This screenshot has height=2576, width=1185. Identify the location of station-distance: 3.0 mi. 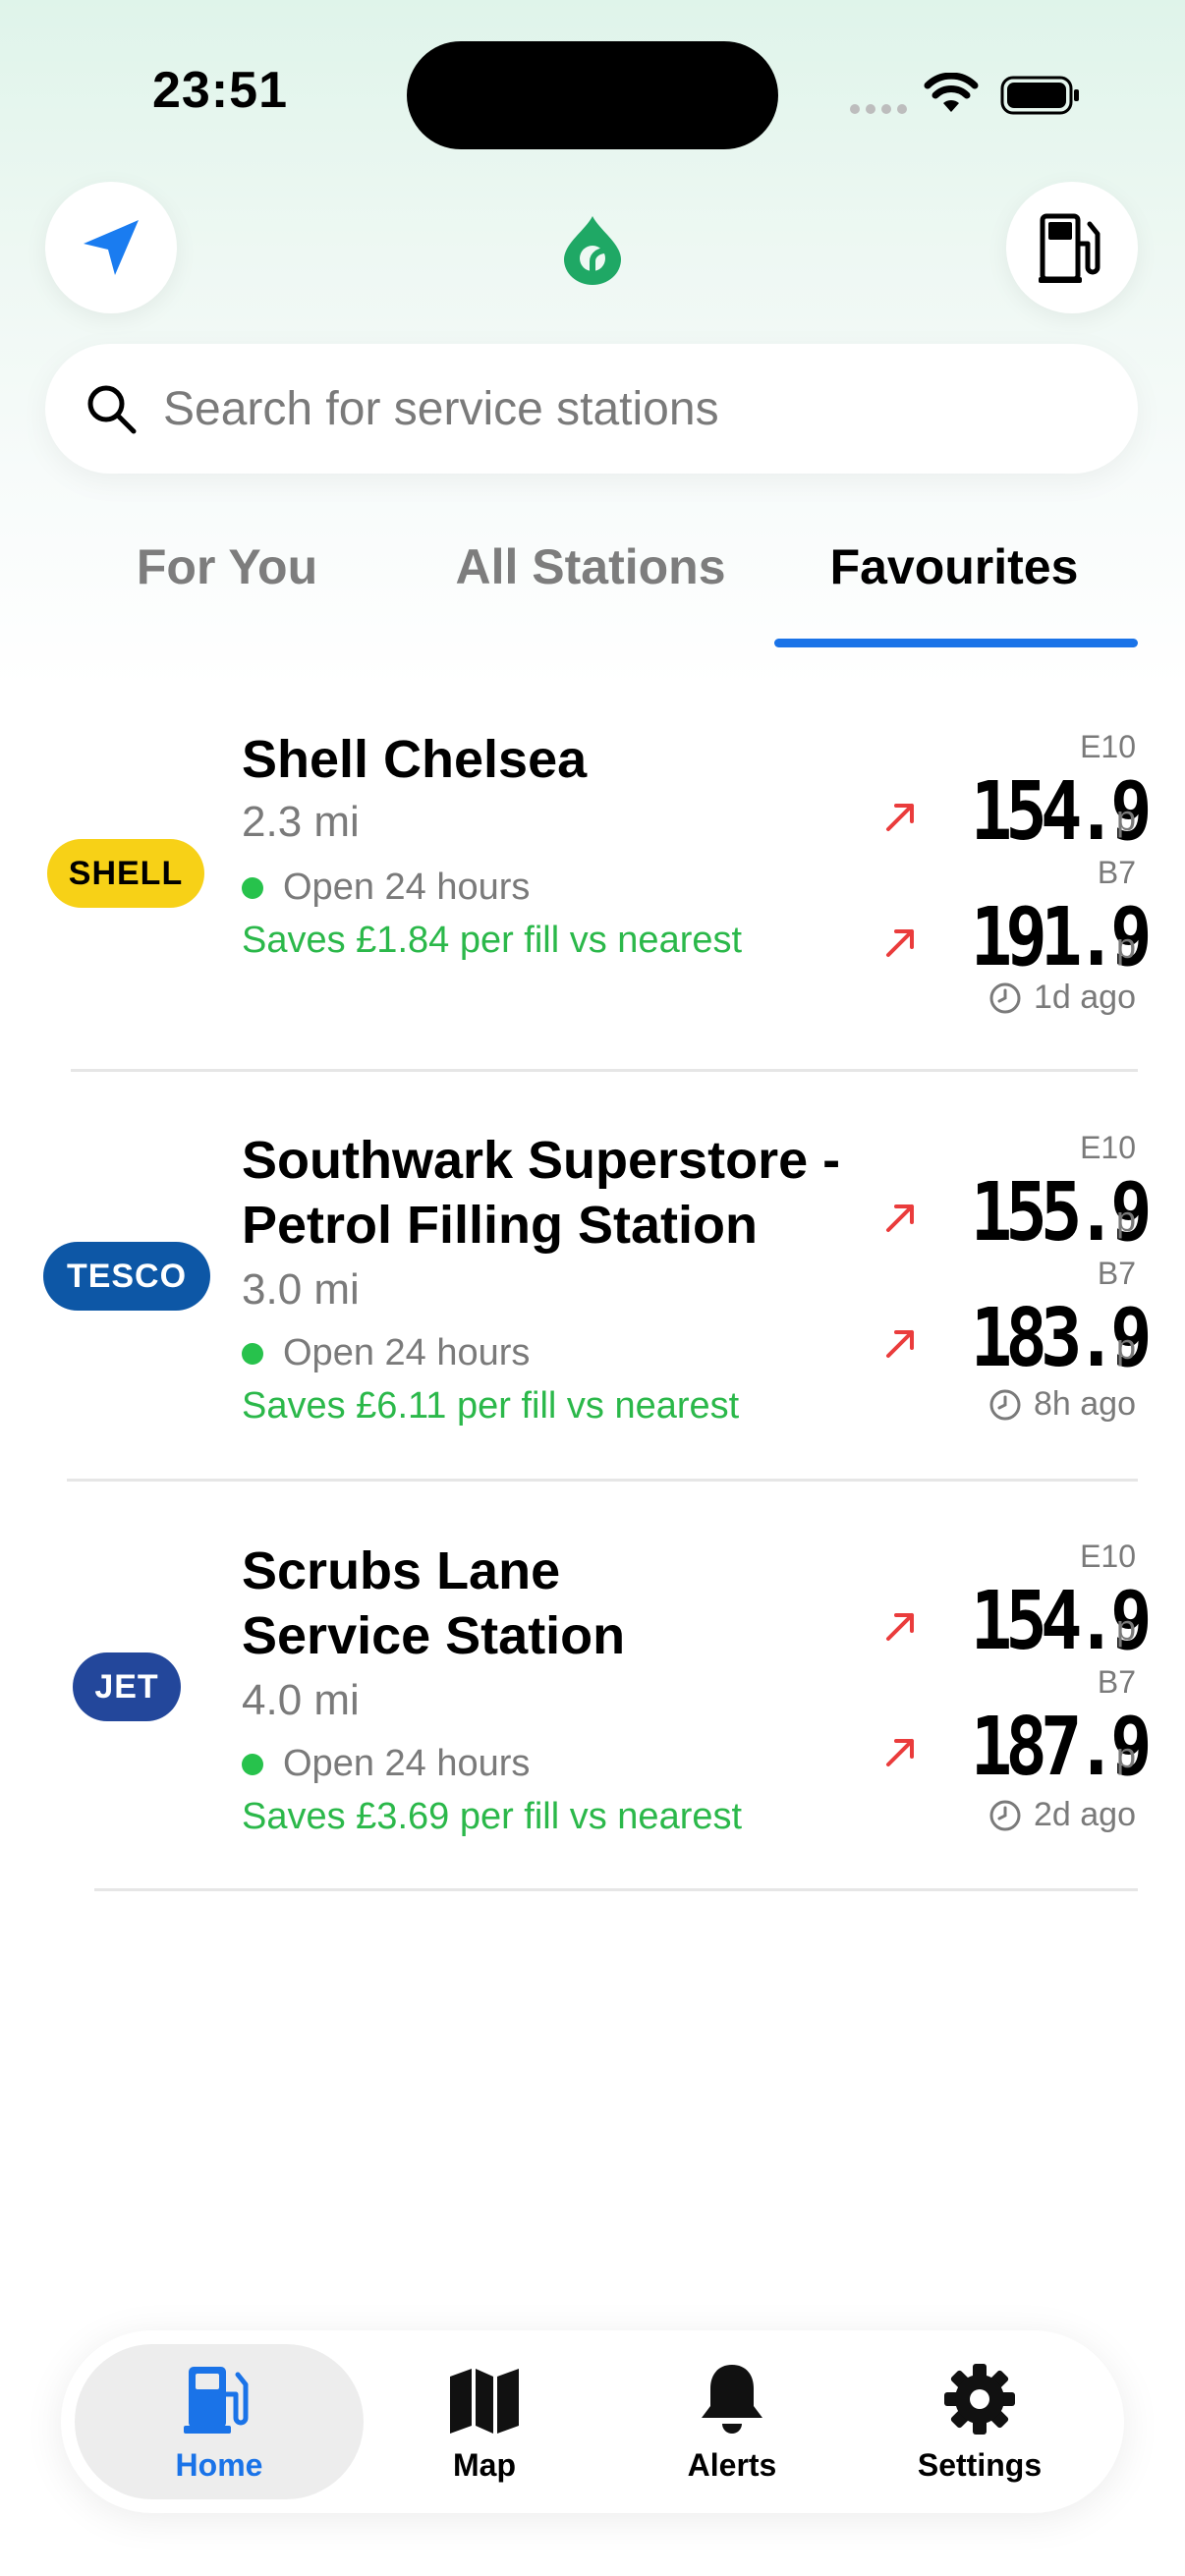
(301, 1289).